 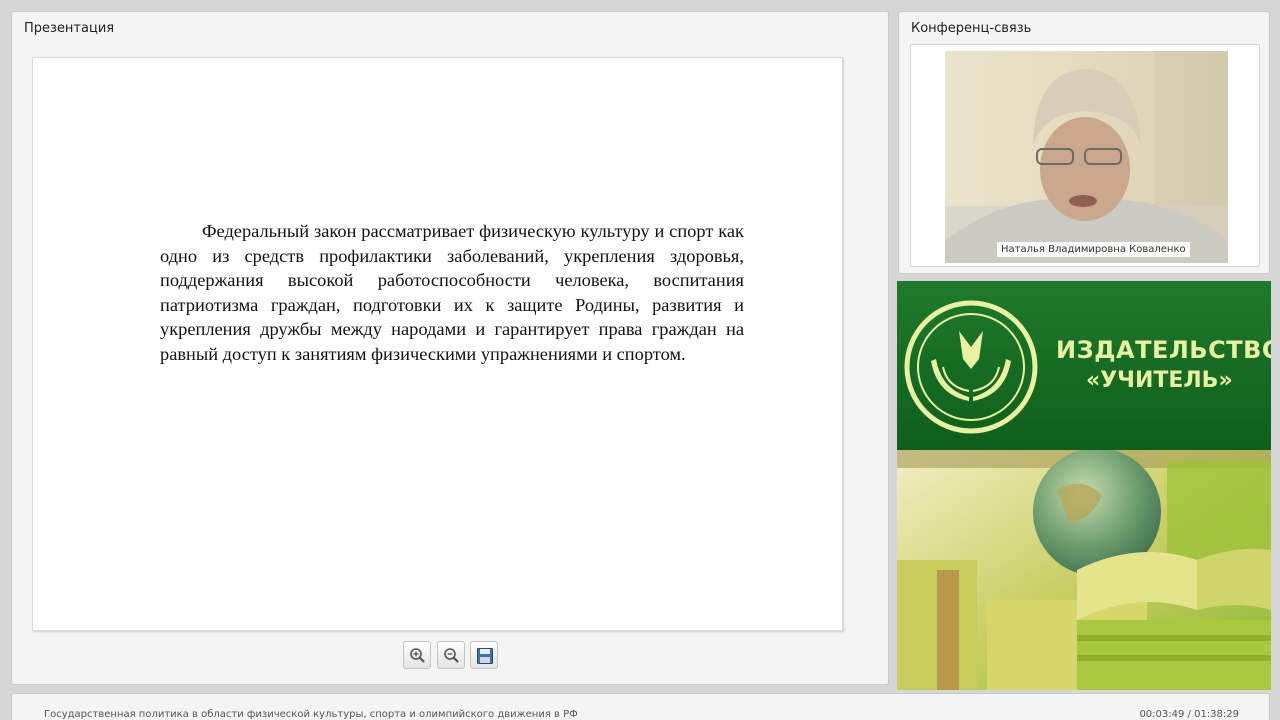 I want to click on publisher-logo-icon, so click(x=971, y=367).